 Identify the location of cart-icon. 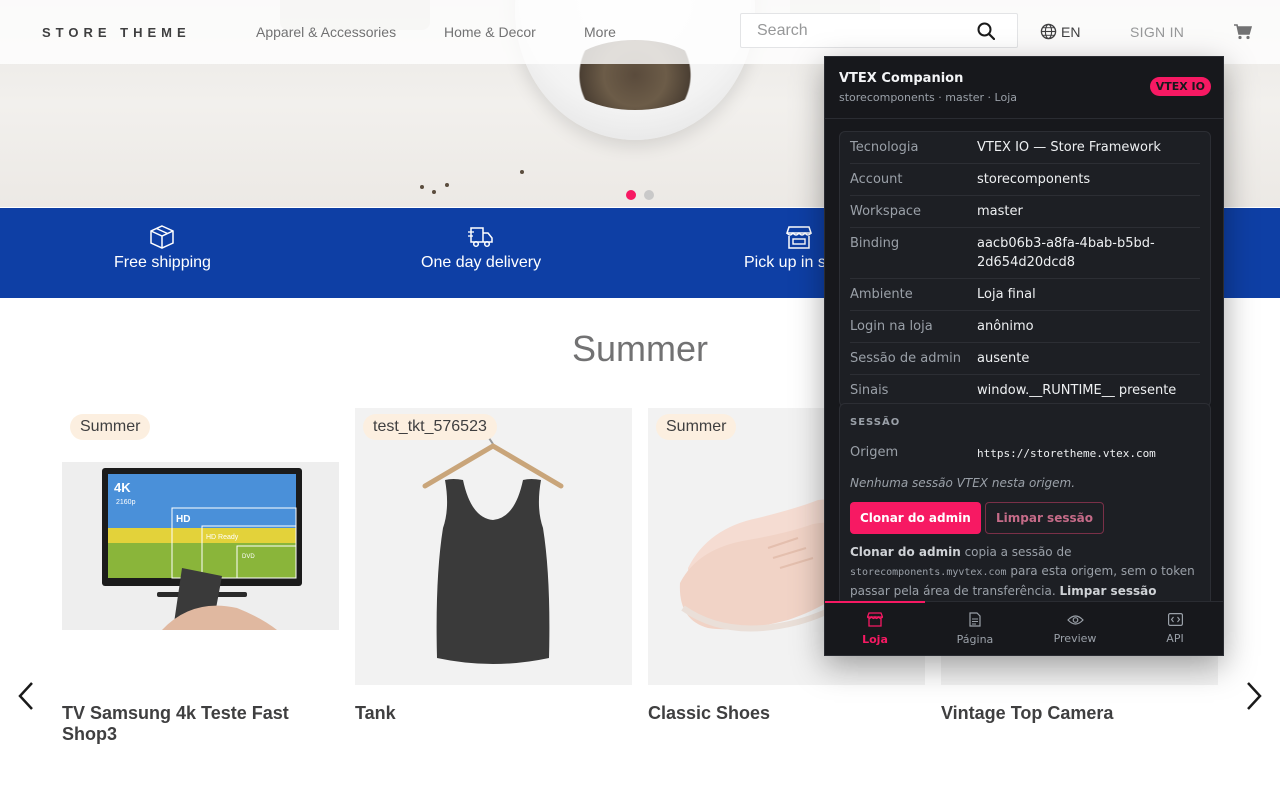
(1243, 32).